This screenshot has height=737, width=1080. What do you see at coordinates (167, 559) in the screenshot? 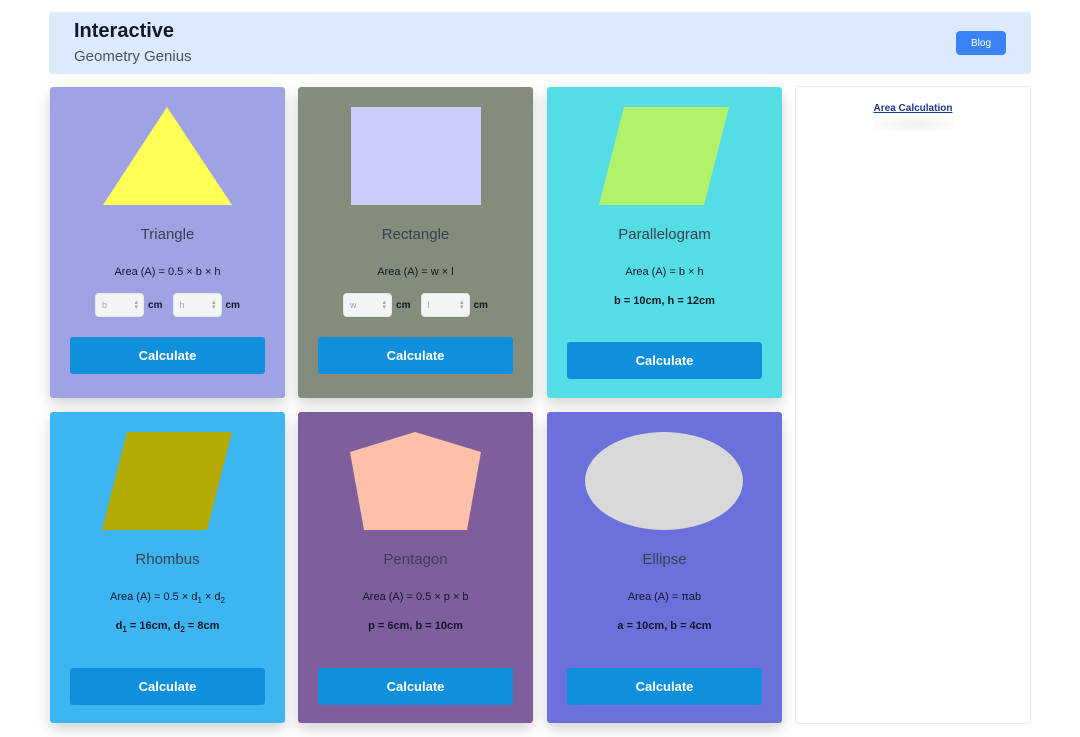
I see `shape-name: Rhombus` at bounding box center [167, 559].